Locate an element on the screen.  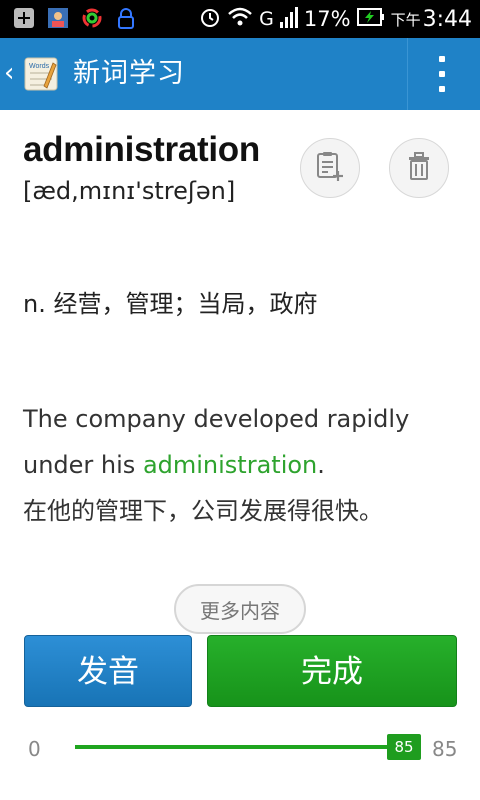
progress-track is located at coordinates (240, 747).